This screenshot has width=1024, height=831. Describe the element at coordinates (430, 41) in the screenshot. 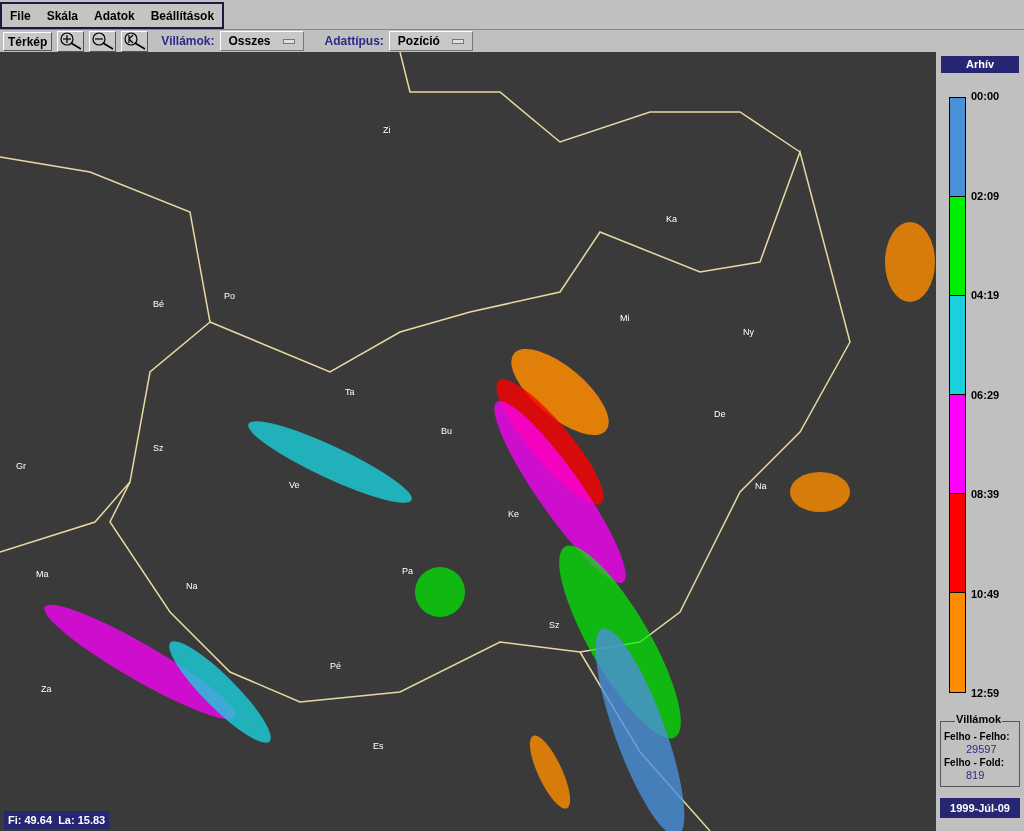

I see `data-type-dropdown: Pozíció` at that location.